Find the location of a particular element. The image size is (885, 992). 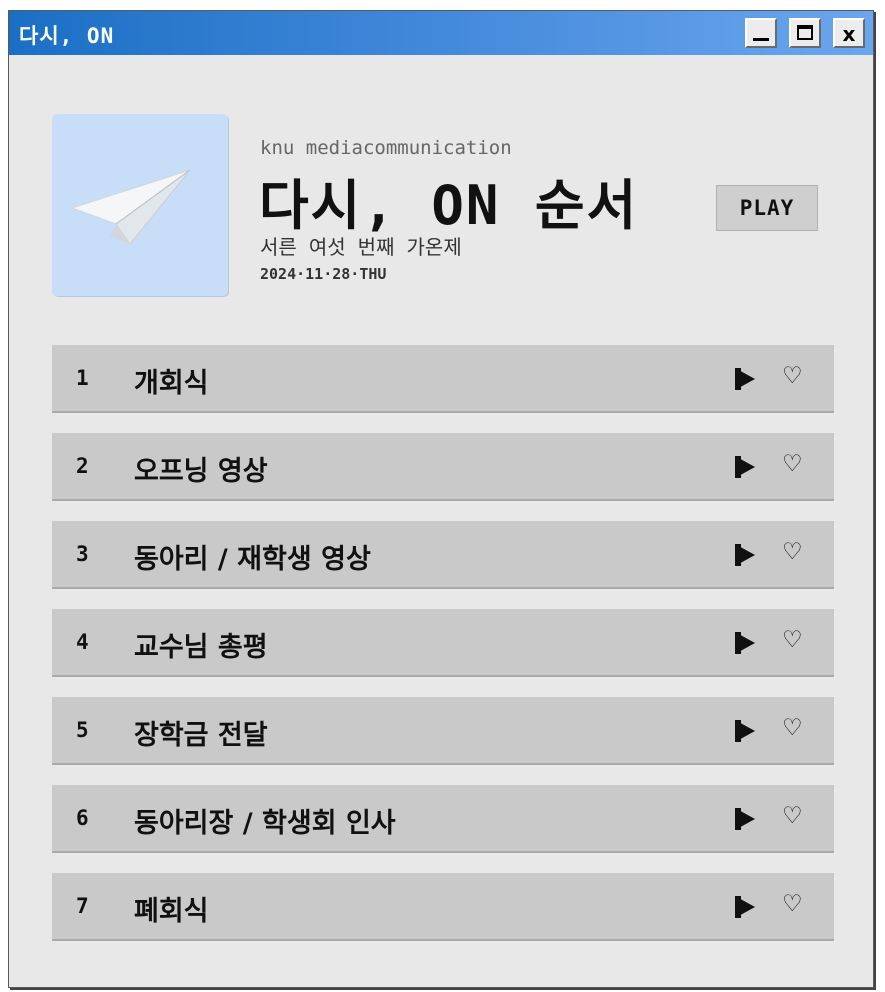

play-all-button: PLAY is located at coordinates (767, 208).